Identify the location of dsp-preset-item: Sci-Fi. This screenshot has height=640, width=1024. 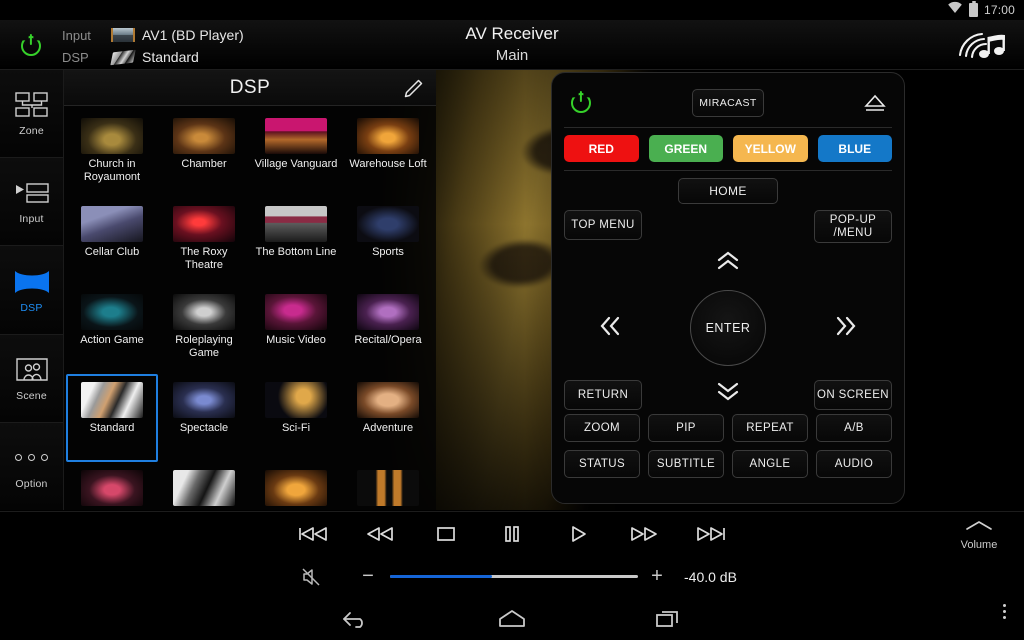
(296, 418).